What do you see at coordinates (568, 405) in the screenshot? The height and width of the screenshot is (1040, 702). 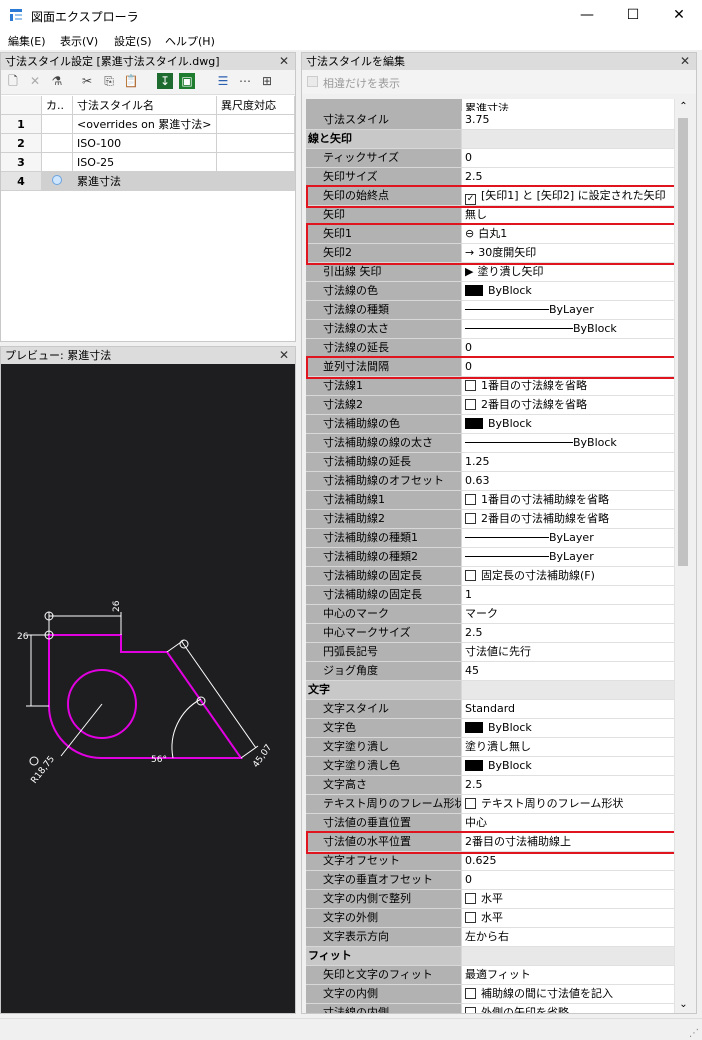 I see `property-value: 2番目の寸法線を省略` at bounding box center [568, 405].